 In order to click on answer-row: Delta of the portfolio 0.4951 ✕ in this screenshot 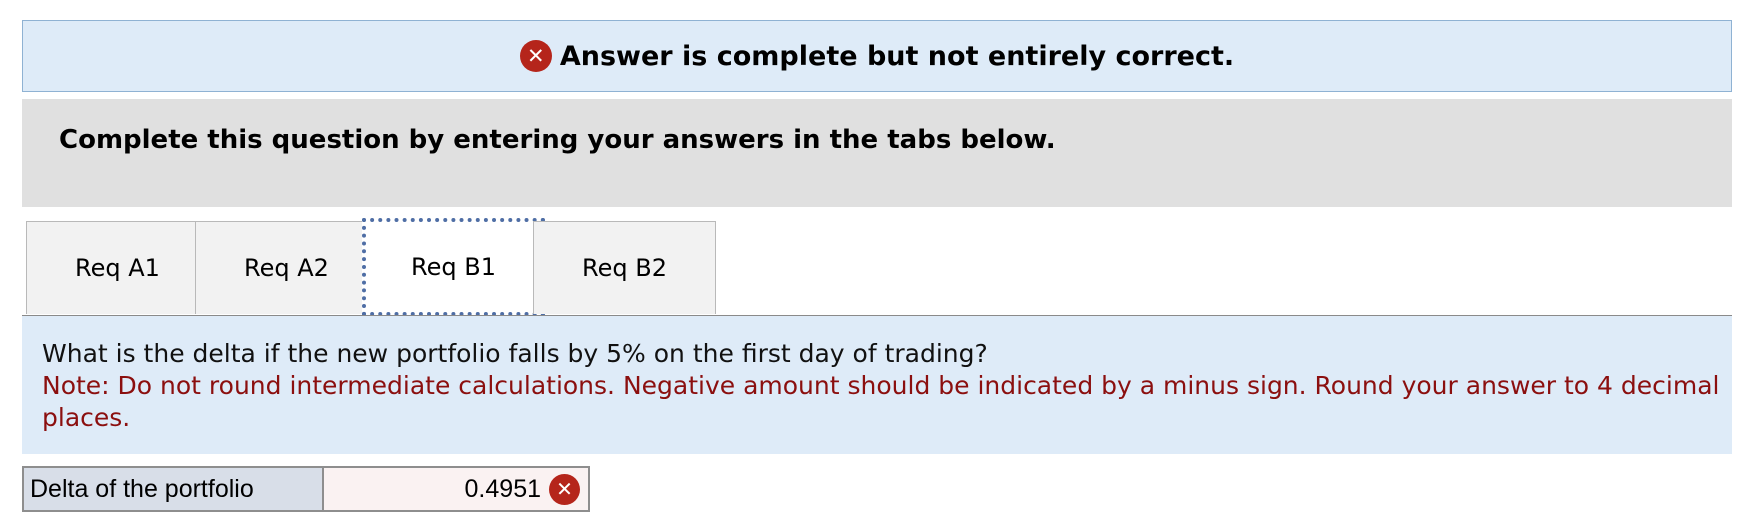, I will do `click(306, 489)`.